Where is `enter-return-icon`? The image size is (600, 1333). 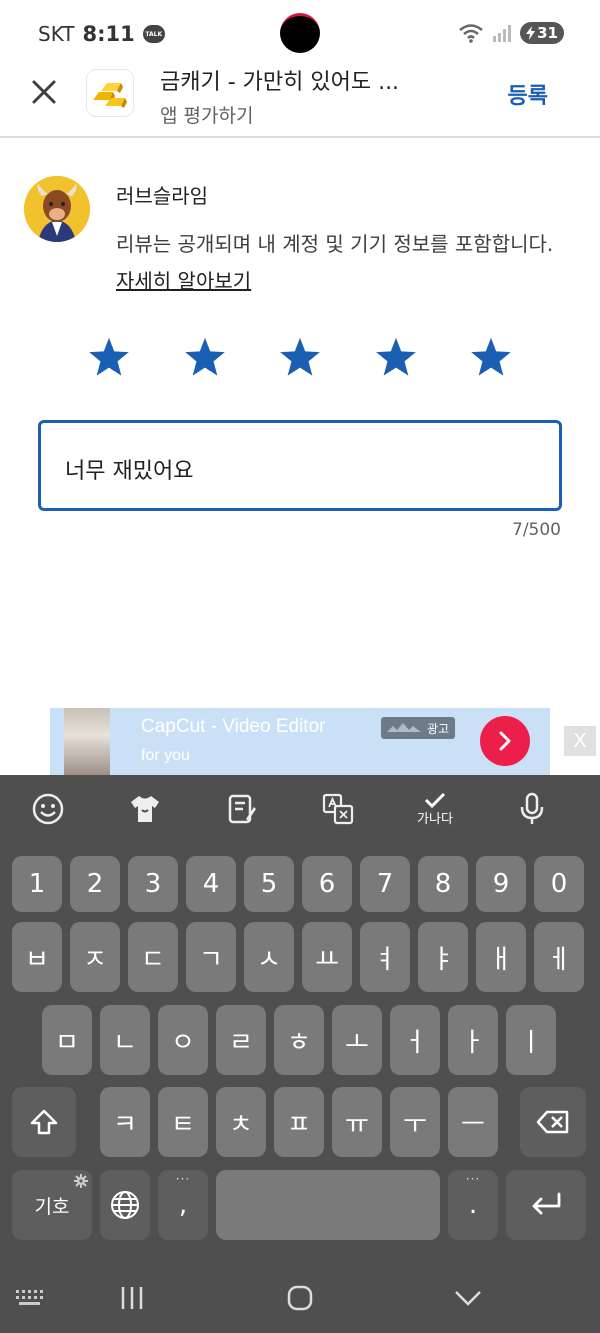
enter-return-icon is located at coordinates (546, 1203).